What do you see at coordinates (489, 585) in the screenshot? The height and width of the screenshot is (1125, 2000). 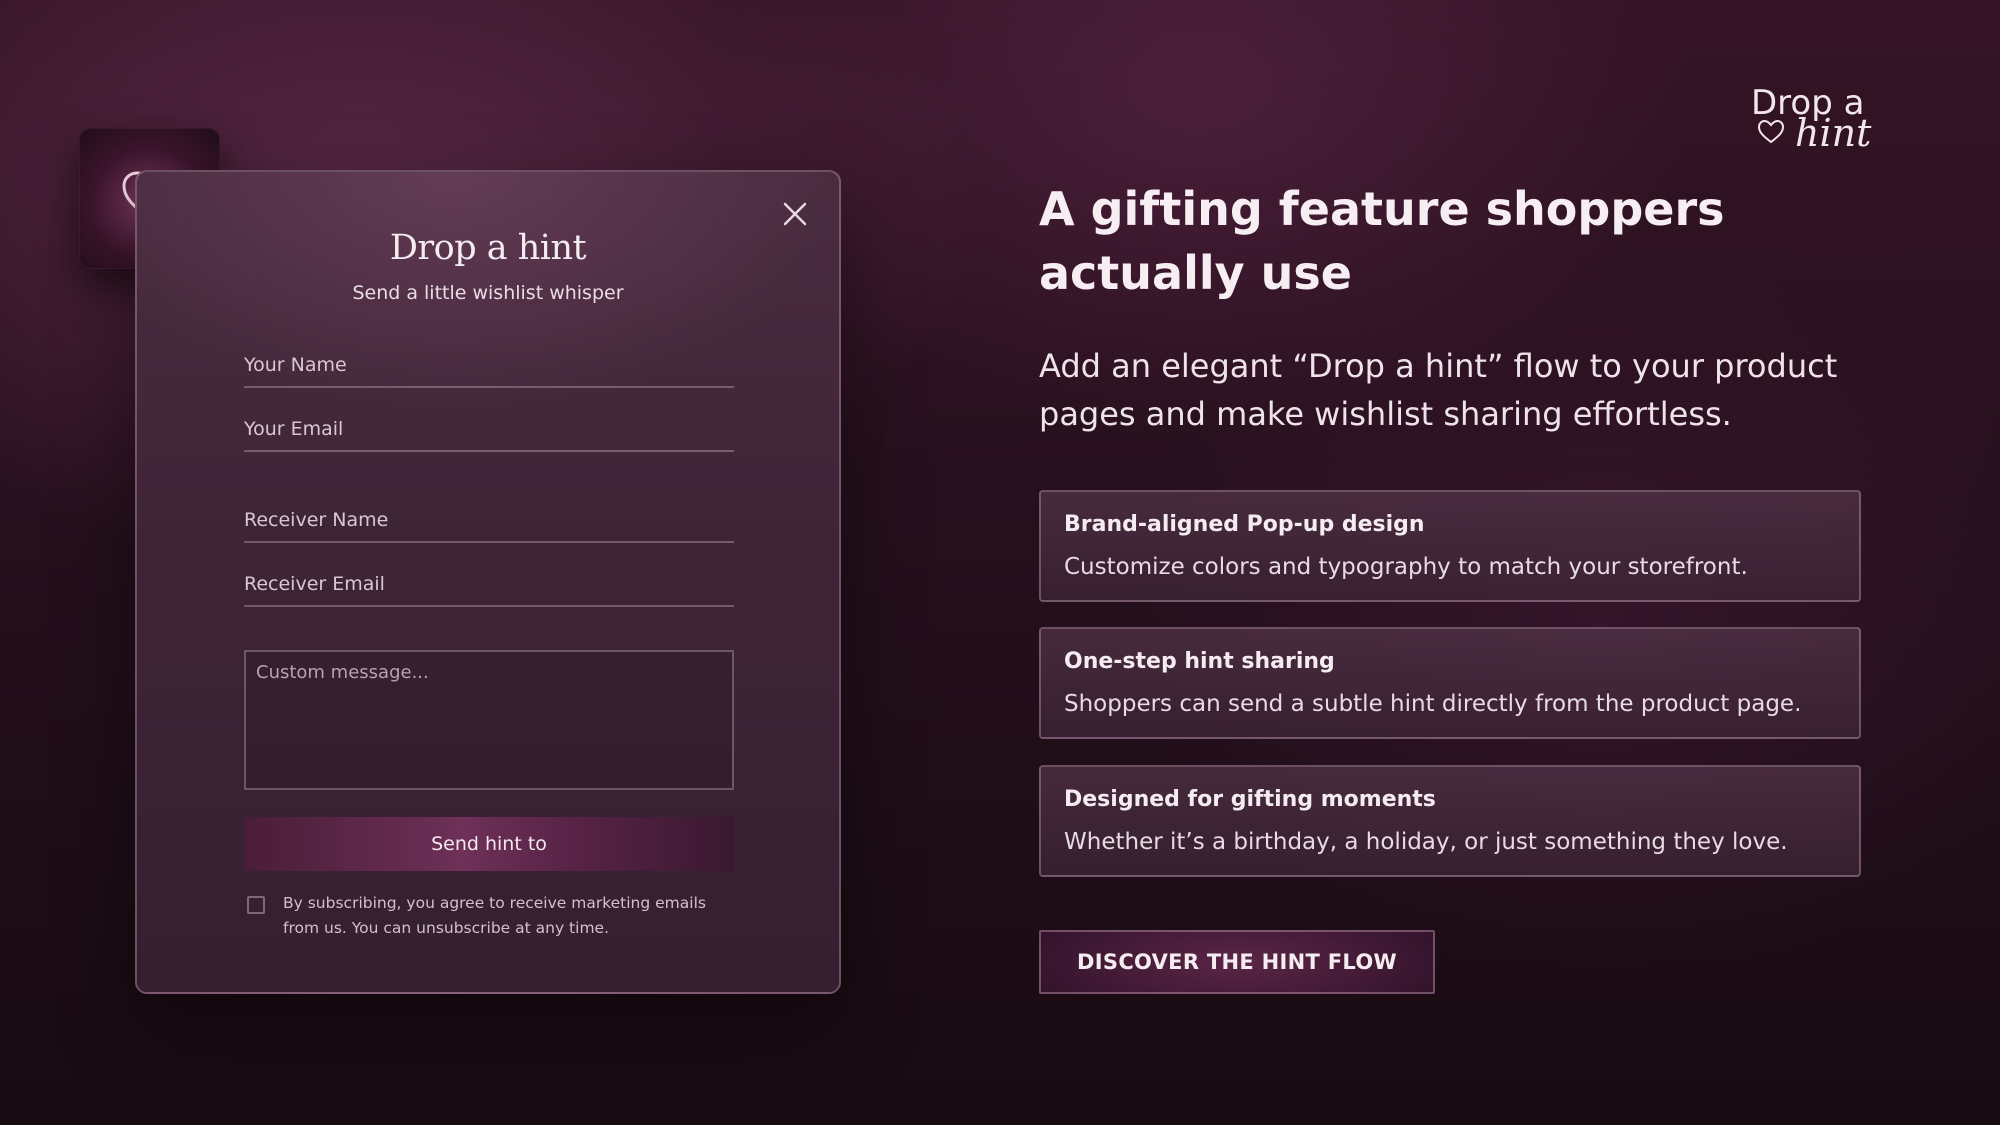 I see `receiver-email-field: Receiver Email` at bounding box center [489, 585].